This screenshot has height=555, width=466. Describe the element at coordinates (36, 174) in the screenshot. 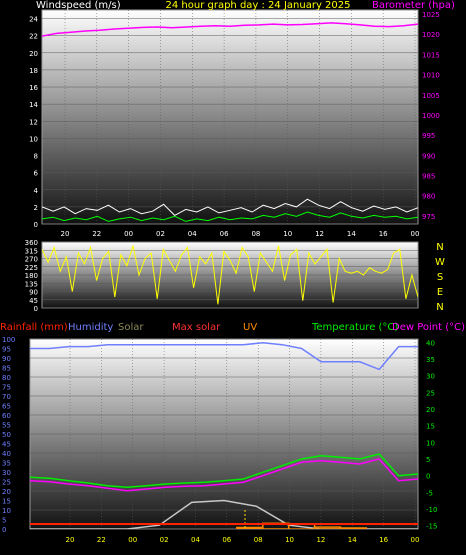

I see `windspeed-tick-label: 6` at that location.